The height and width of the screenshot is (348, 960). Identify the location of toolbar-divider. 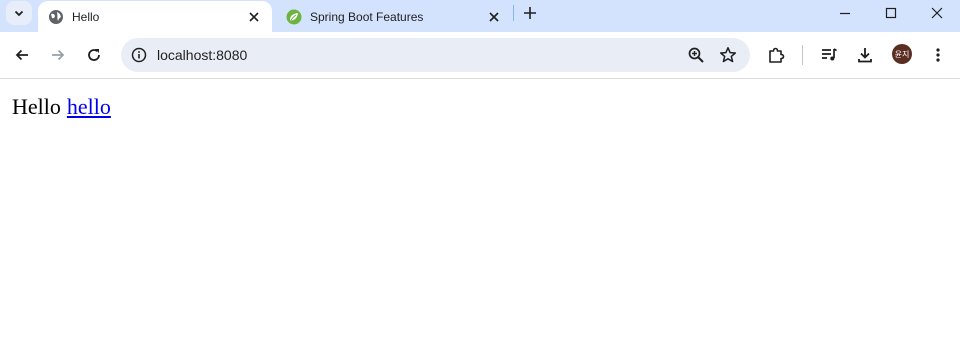
(802, 55).